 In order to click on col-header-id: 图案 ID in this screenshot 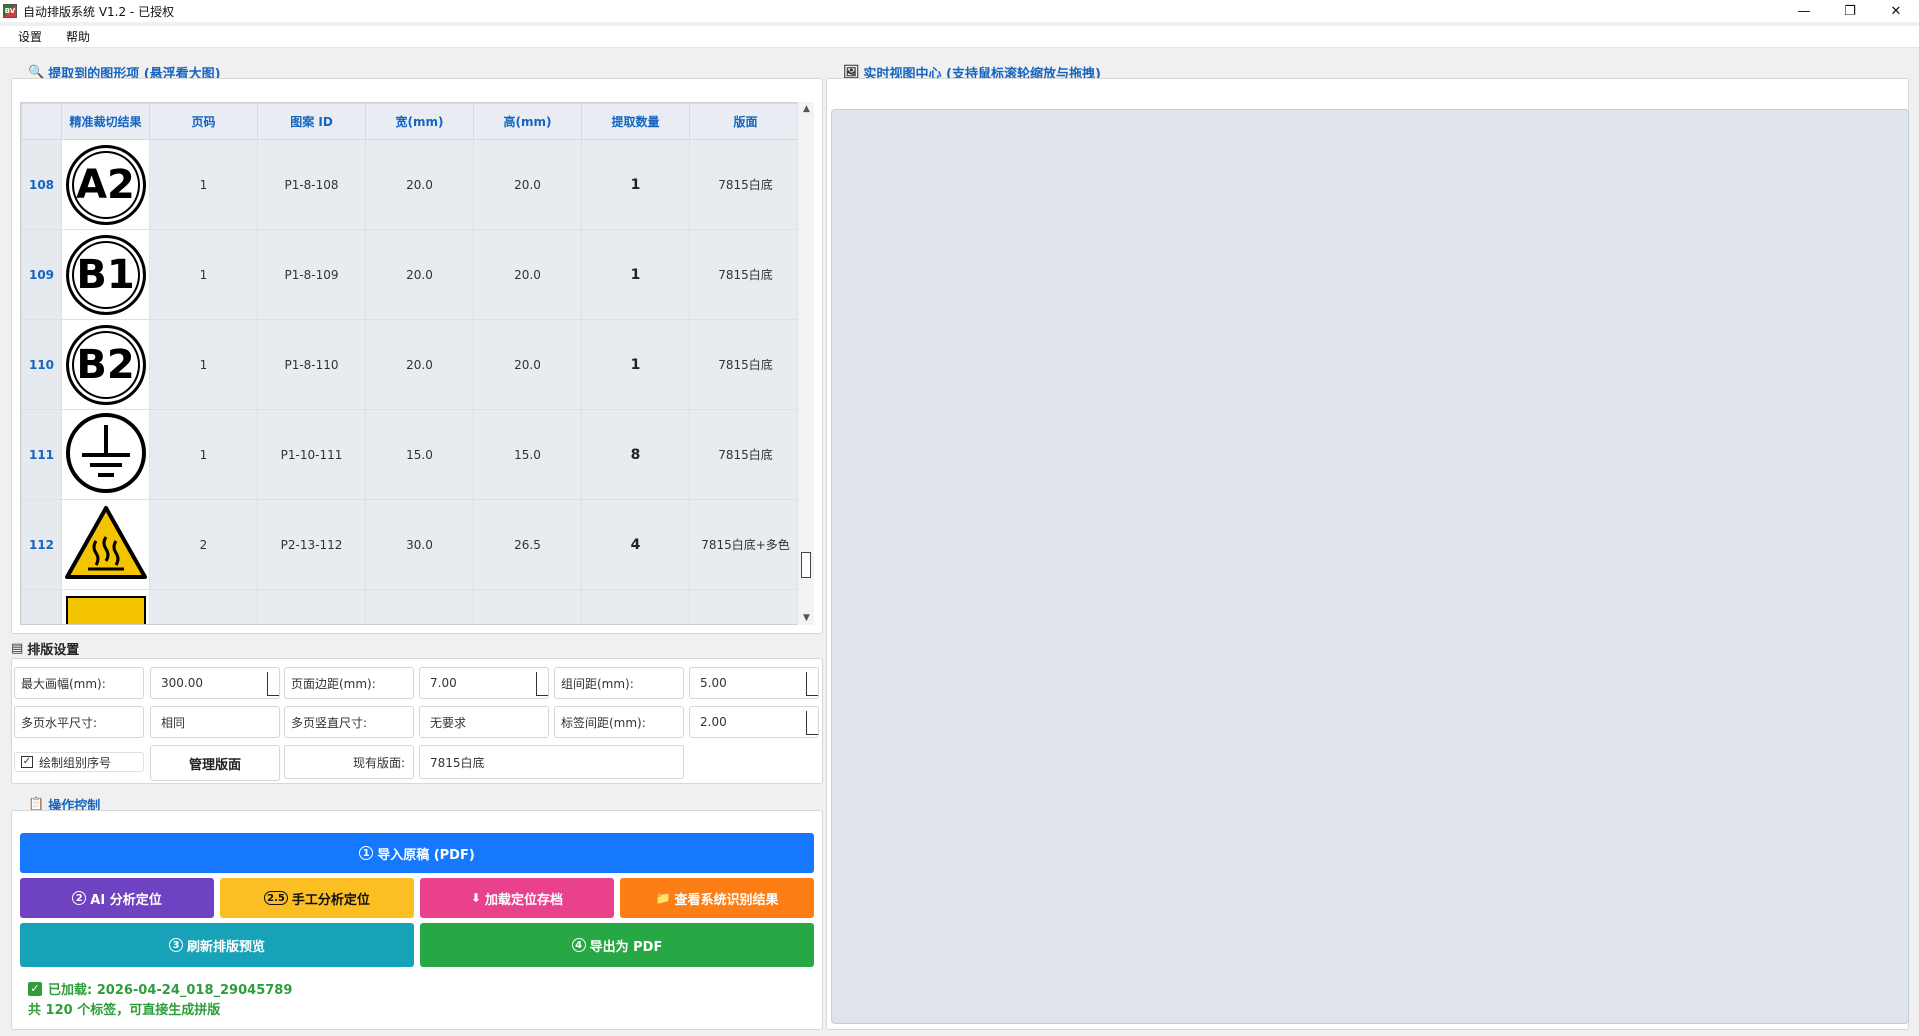, I will do `click(311, 121)`.